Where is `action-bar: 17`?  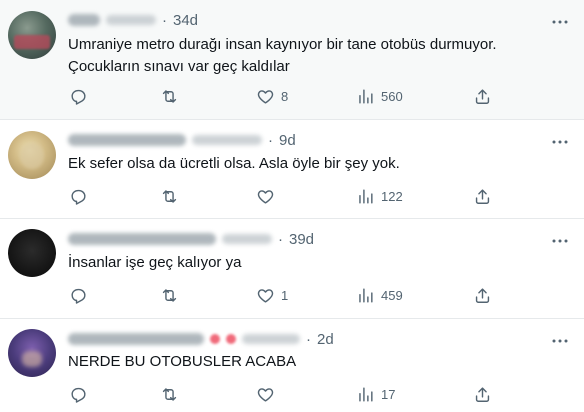 action-bar: 17 is located at coordinates (280, 394).